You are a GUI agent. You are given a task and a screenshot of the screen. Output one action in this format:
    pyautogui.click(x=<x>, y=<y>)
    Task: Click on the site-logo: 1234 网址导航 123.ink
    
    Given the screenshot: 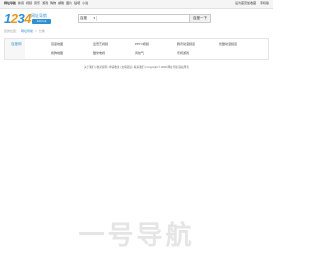 What is the action you would take?
    pyautogui.click(x=28, y=19)
    